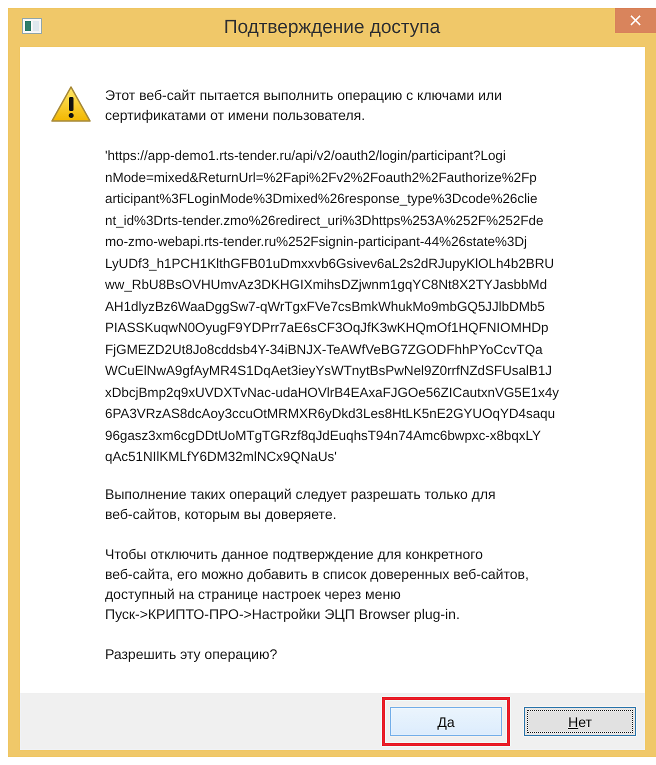  Describe the element at coordinates (446, 721) in the screenshot. I see `dialog-button: Да` at that location.